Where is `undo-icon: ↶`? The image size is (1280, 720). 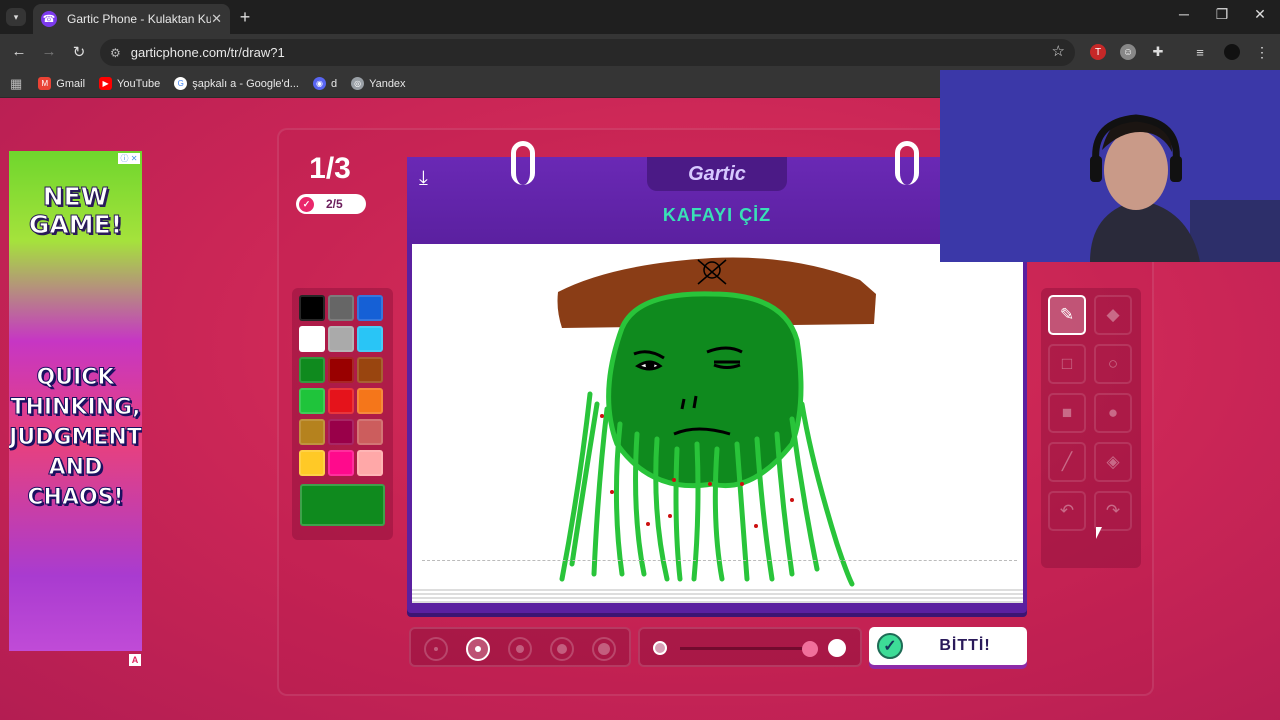 undo-icon: ↶ is located at coordinates (1067, 511).